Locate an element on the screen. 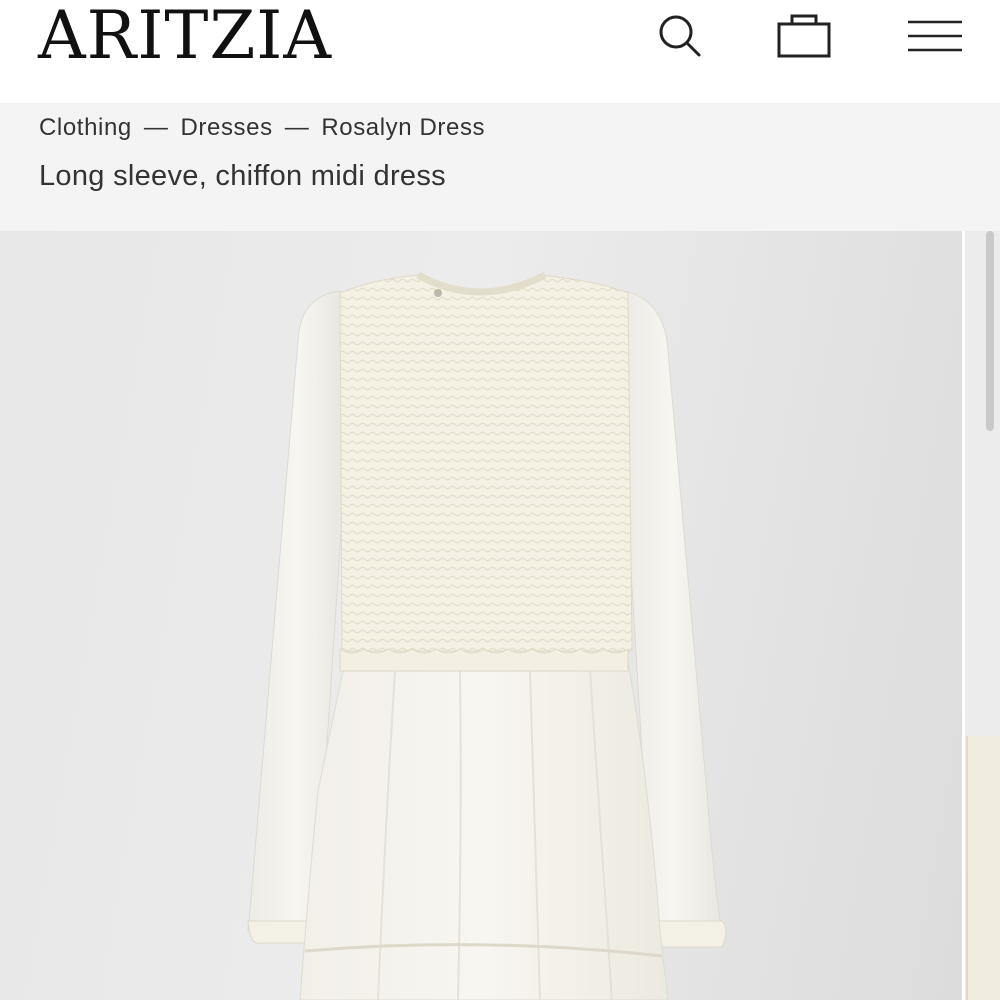  menu-button is located at coordinates (935, 36).